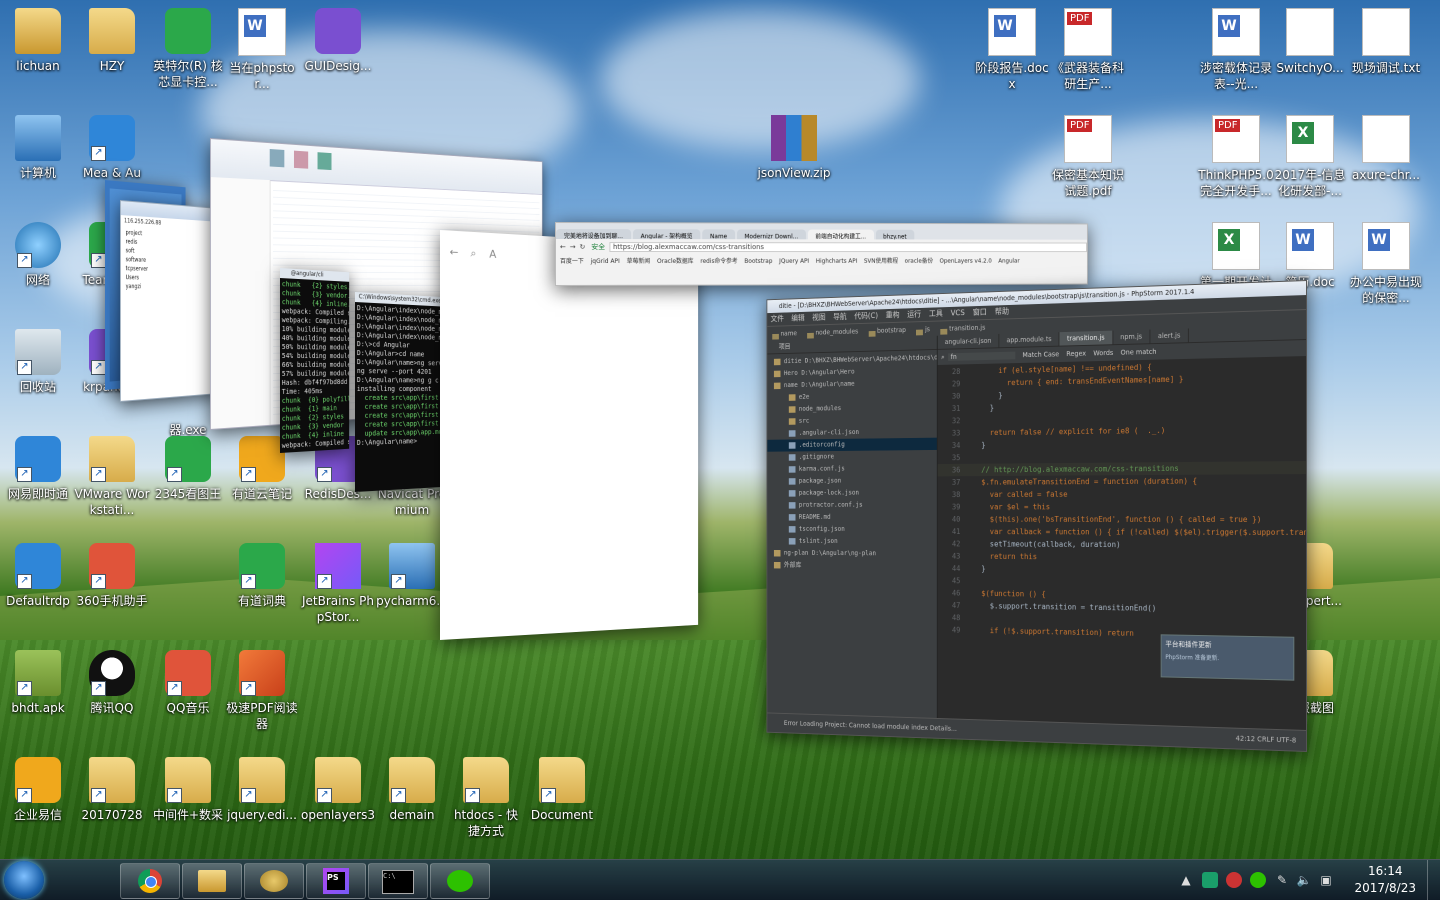  I want to click on breadcrumb-item: bootstrap, so click(887, 331).